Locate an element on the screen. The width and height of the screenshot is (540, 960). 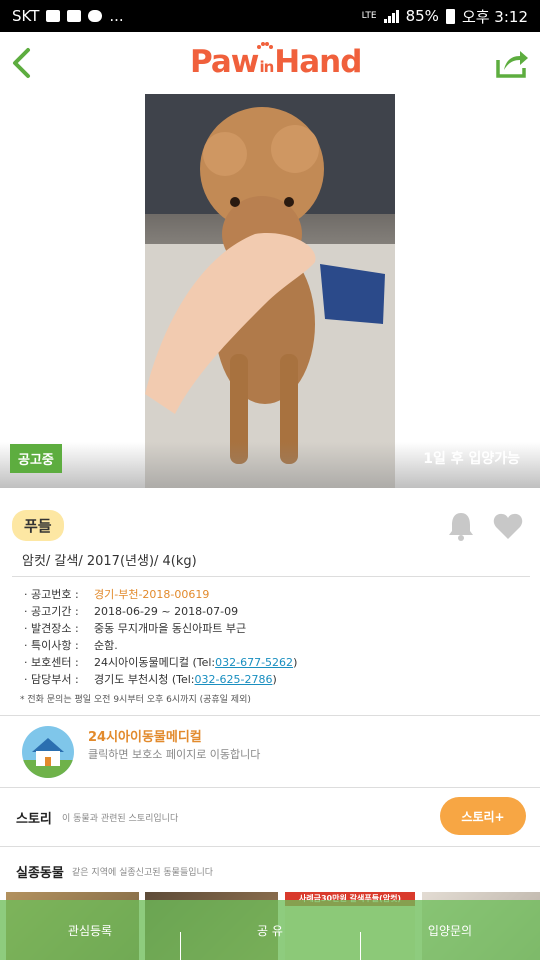
paw-icon is located at coordinates (265, 45).